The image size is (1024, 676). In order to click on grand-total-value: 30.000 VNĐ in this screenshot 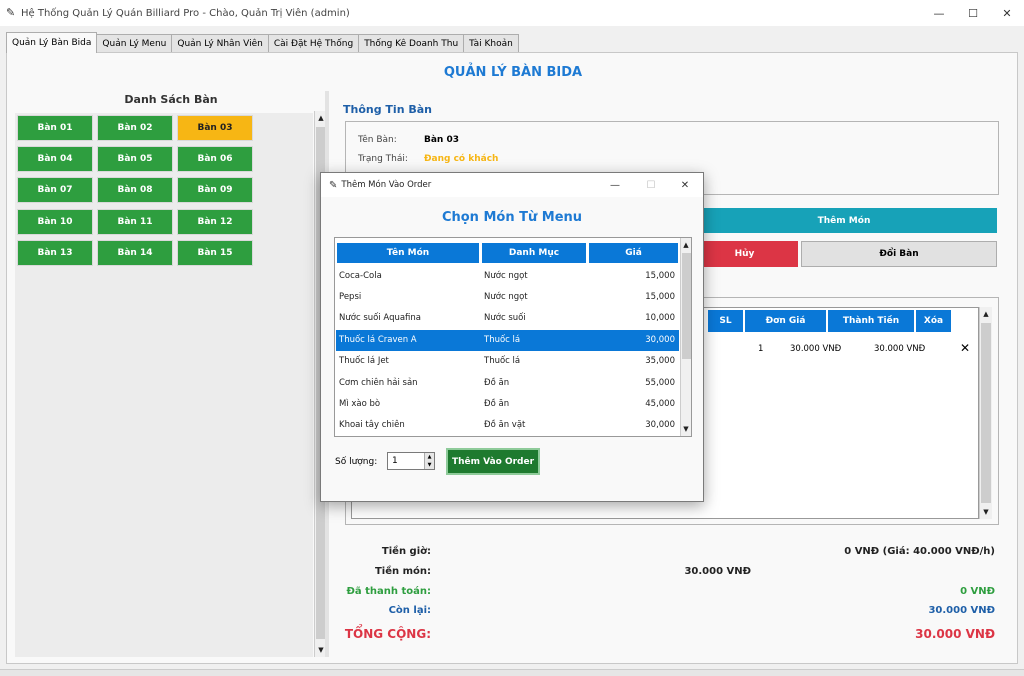, I will do `click(955, 634)`.